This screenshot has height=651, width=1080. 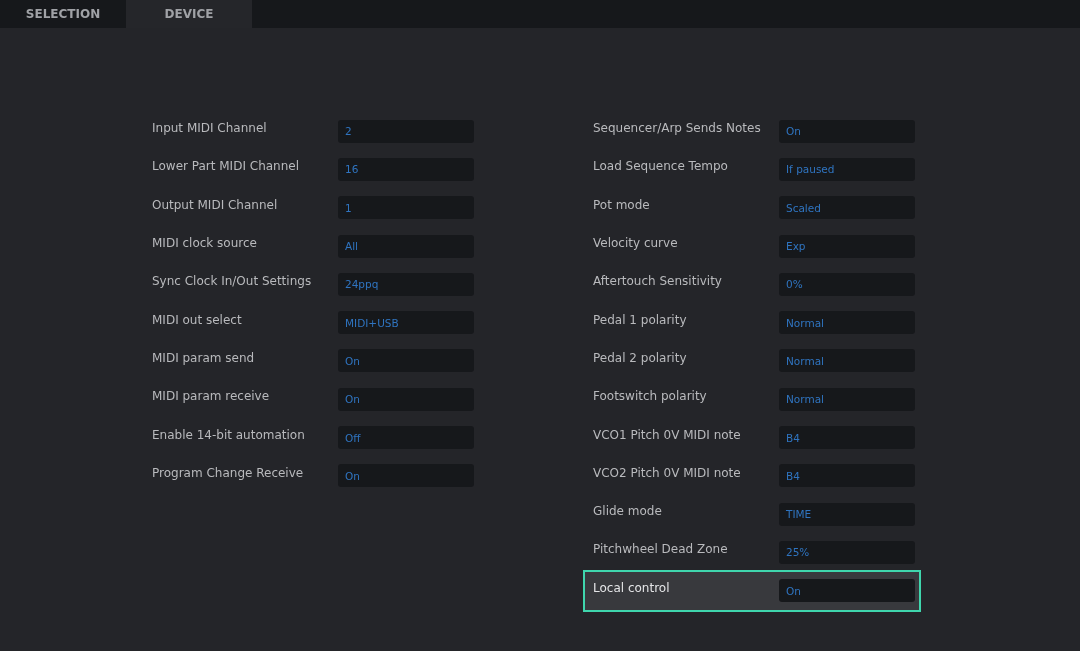 I want to click on setting-label: Load Sequence Tempo, so click(x=660, y=166).